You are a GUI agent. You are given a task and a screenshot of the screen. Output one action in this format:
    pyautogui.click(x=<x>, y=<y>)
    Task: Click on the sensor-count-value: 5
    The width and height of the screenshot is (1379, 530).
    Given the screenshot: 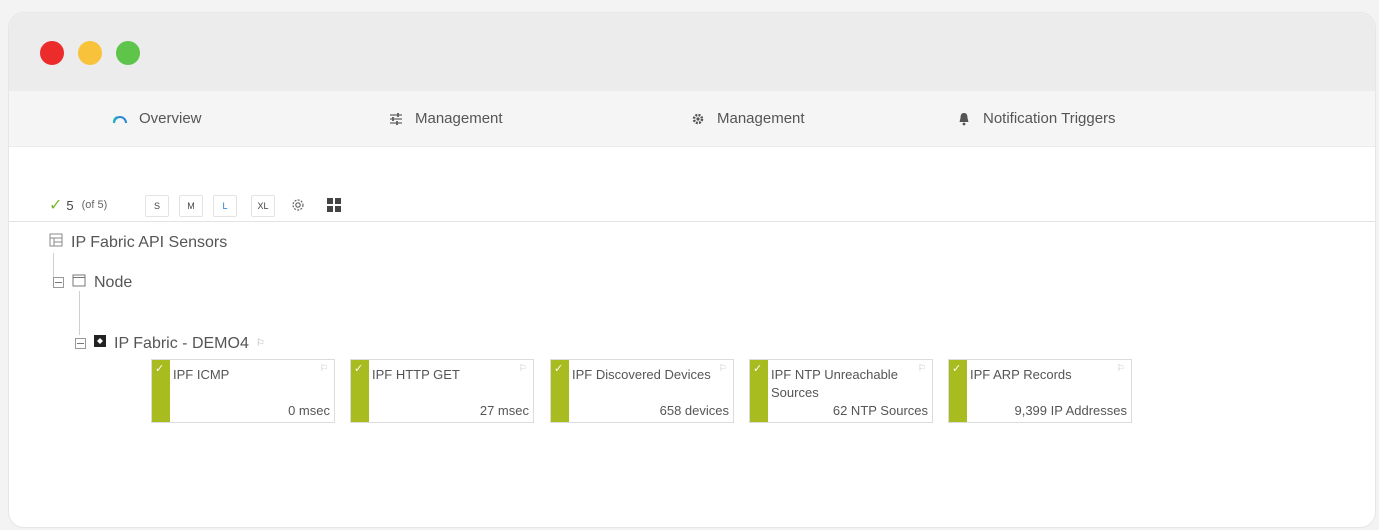 What is the action you would take?
    pyautogui.click(x=70, y=205)
    